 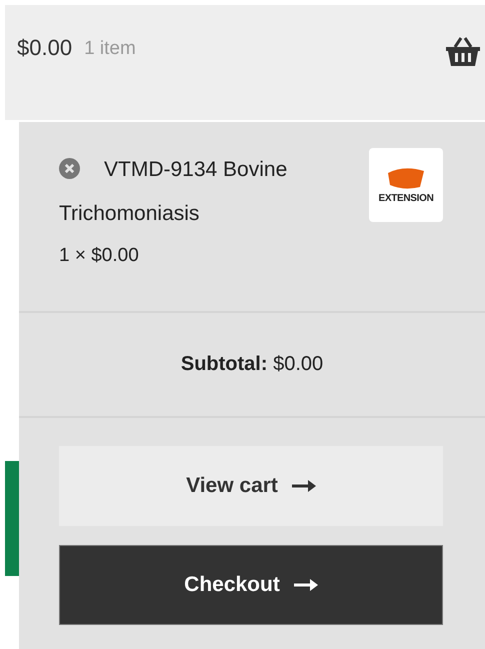 What do you see at coordinates (463, 51) in the screenshot?
I see `basket-icon` at bounding box center [463, 51].